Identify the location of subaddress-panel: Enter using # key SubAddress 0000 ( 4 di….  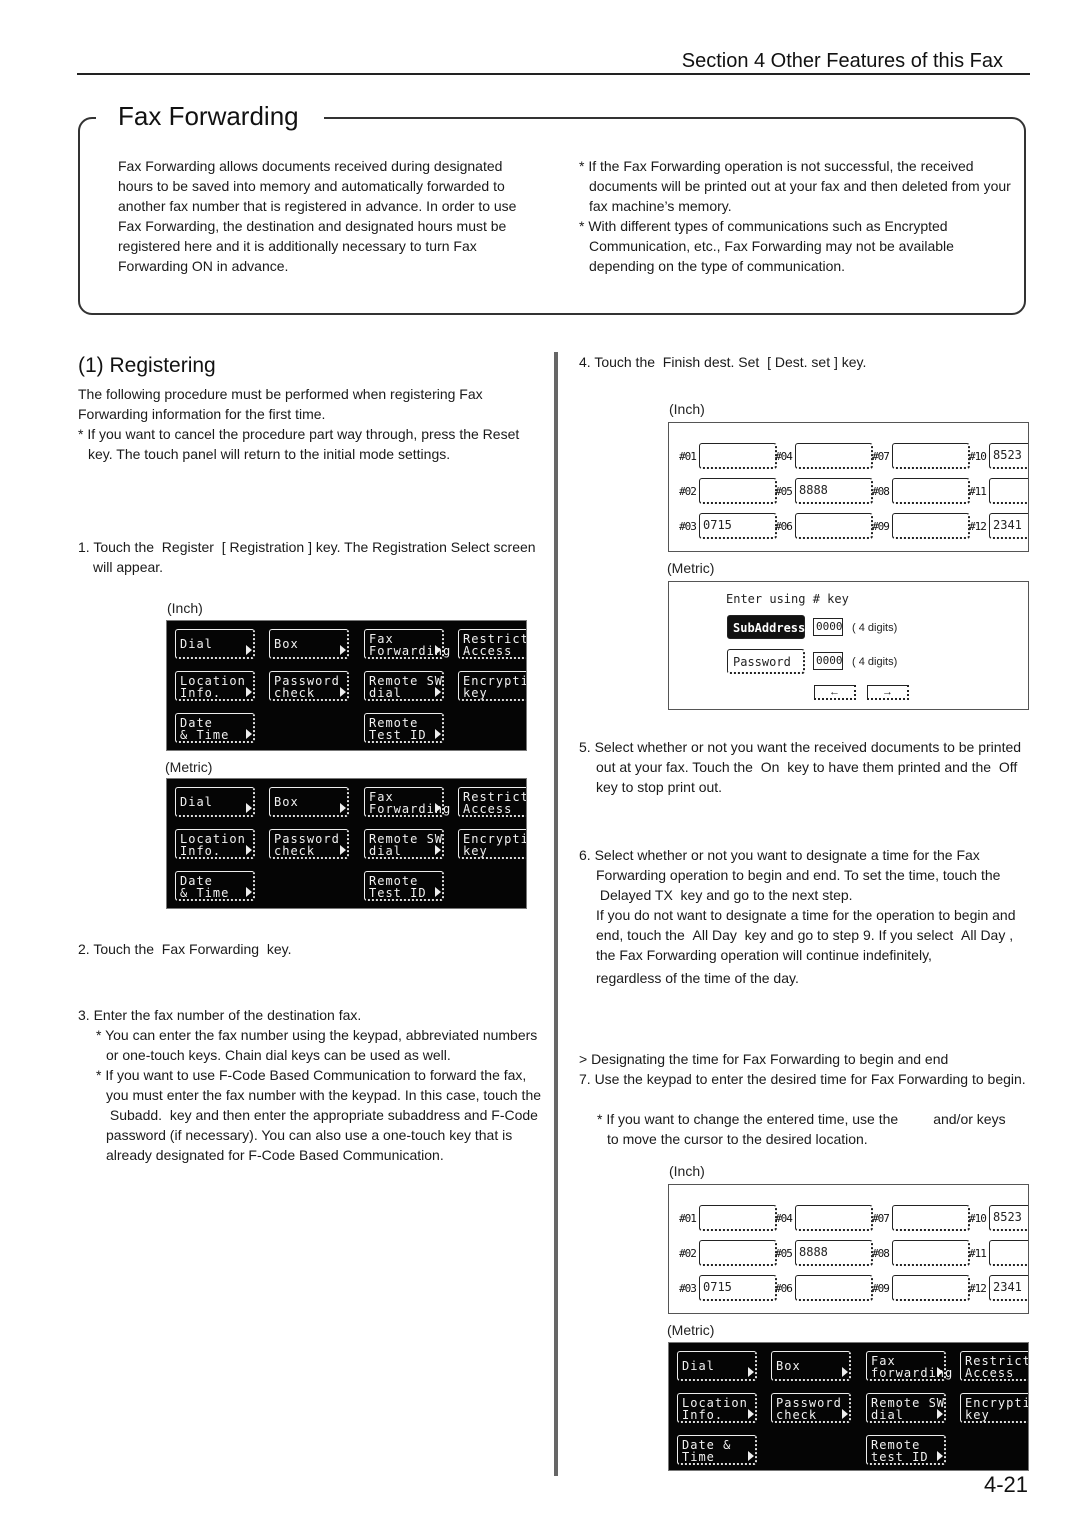
(848, 645).